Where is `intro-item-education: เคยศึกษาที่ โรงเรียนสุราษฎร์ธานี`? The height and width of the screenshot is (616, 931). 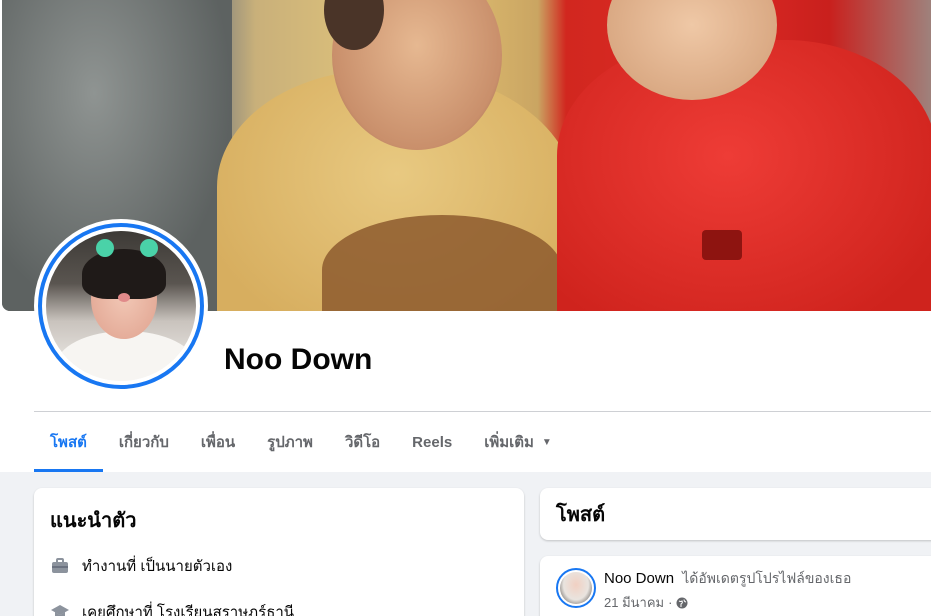 intro-item-education: เคยศึกษาที่ โรงเรียนสุราษฎร์ธานี is located at coordinates (279, 608).